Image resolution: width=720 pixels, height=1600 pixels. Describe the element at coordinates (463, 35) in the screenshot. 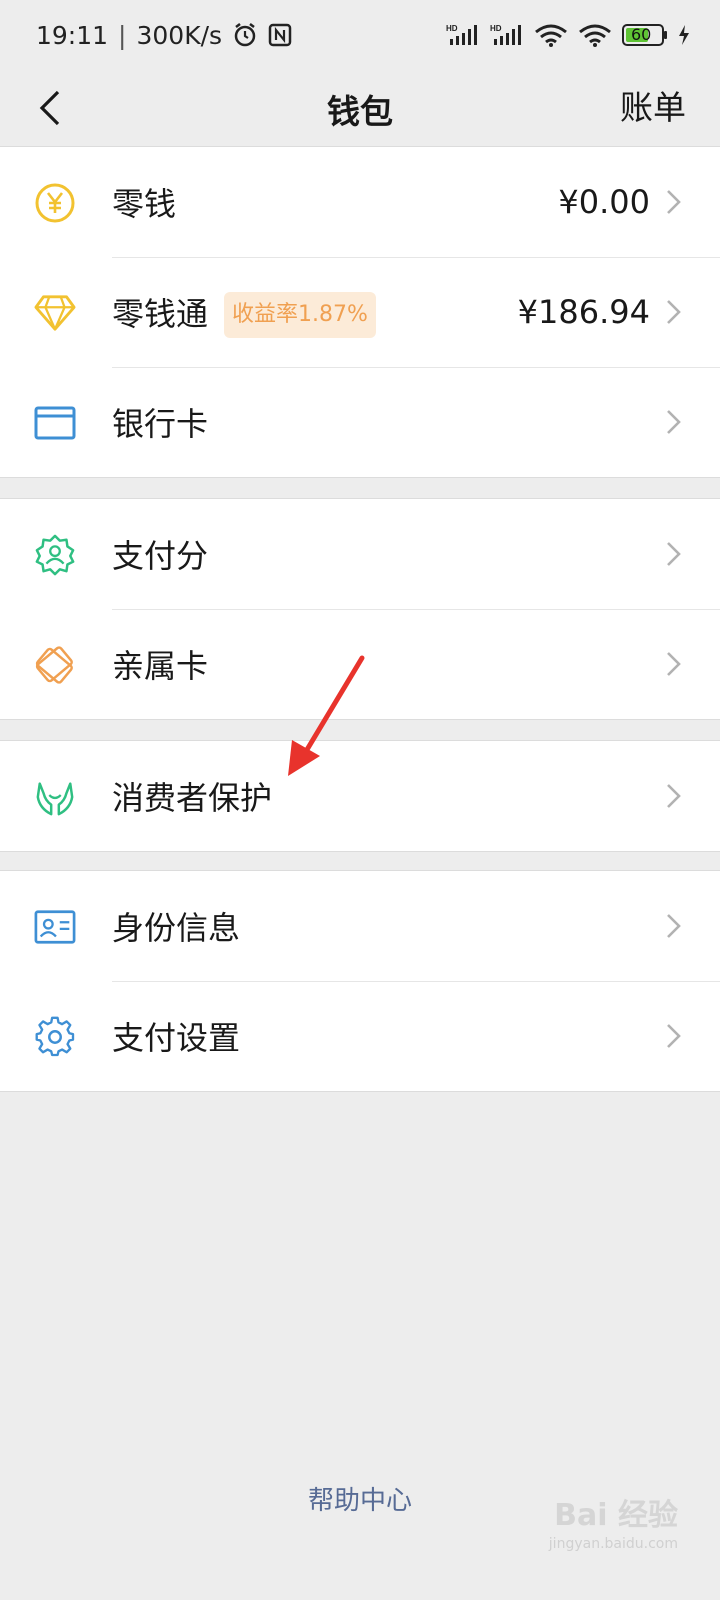

I see `signal-hd-icon: HD` at that location.